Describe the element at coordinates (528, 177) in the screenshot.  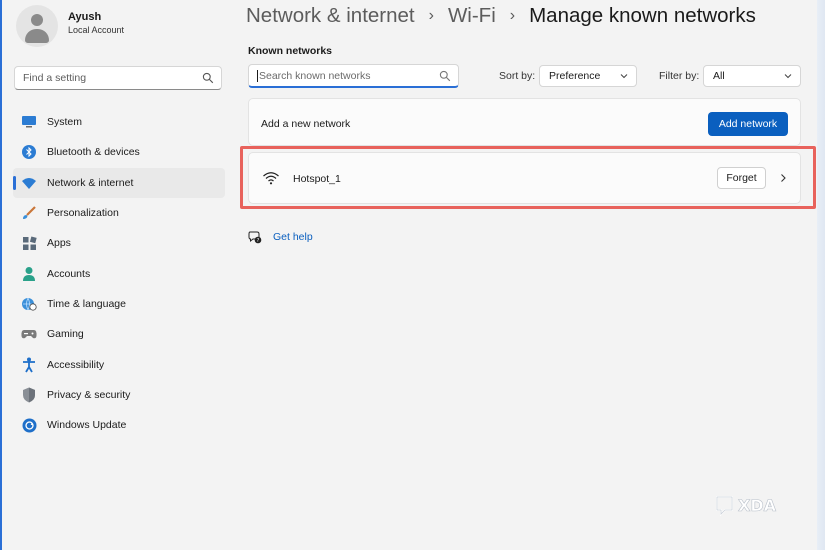
I see `highlight-annotation` at that location.